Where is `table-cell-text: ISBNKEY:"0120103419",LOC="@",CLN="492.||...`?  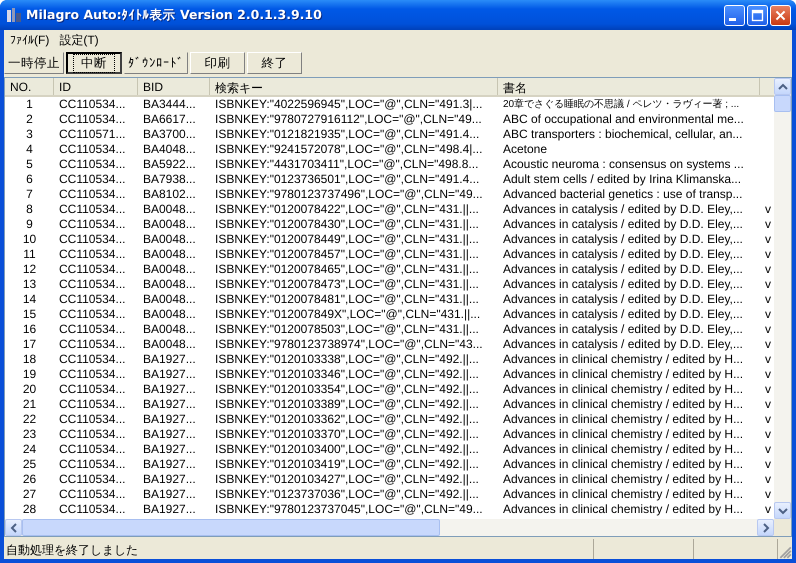
table-cell-text: ISBNKEY:"0120103419",LOC="@",CLN="492.||... is located at coordinates (347, 464).